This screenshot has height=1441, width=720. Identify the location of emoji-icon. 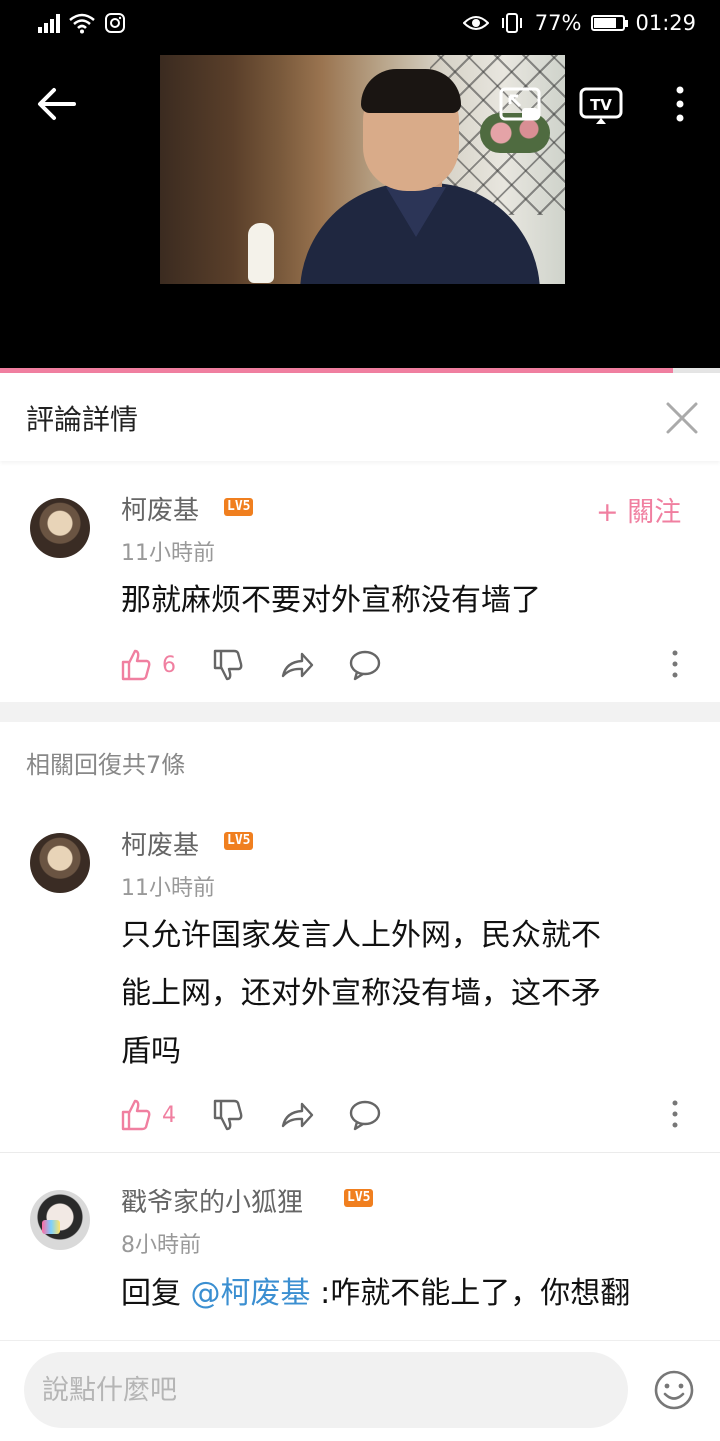
(674, 1390).